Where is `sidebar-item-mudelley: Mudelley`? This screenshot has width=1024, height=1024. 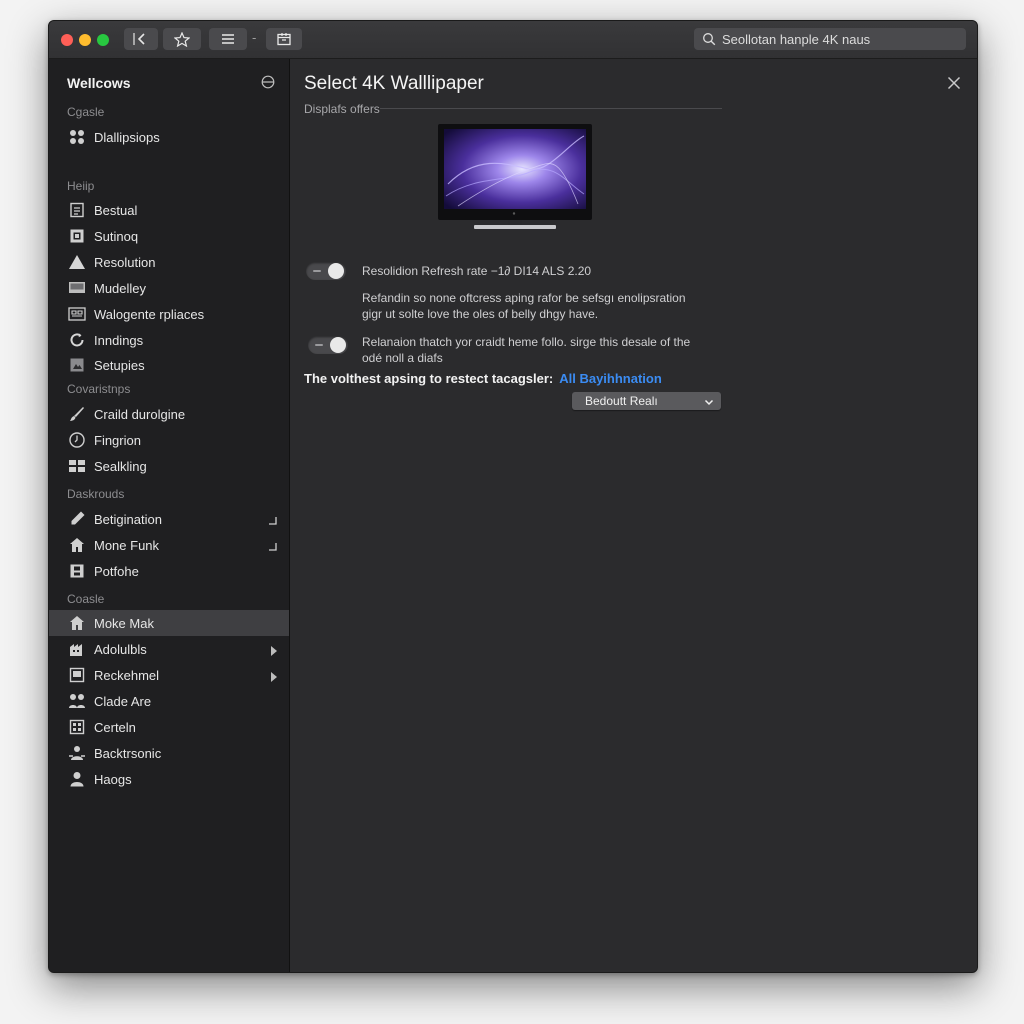 sidebar-item-mudelley: Mudelley is located at coordinates (169, 288).